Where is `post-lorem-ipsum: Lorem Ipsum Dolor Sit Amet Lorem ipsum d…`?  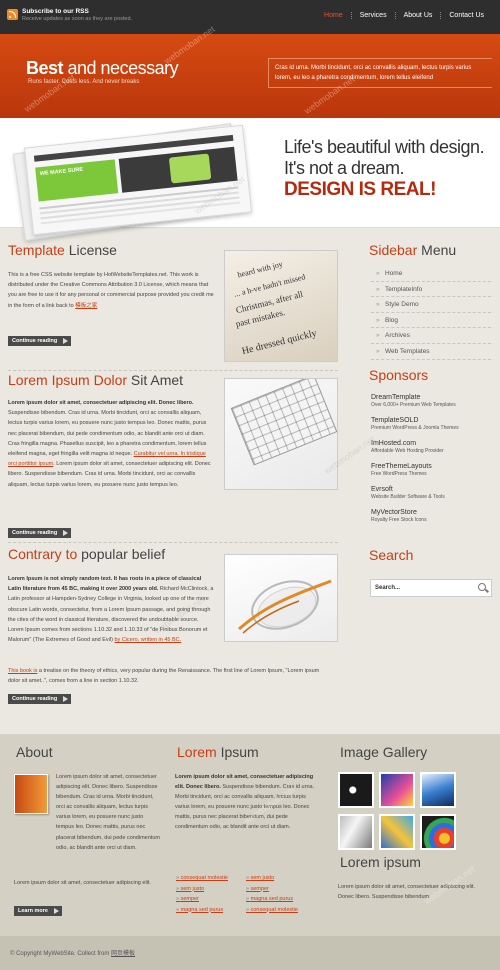 post-lorem-ipsum: Lorem Ipsum Dolor Sit Amet Lorem ipsum d… is located at coordinates (173, 457).